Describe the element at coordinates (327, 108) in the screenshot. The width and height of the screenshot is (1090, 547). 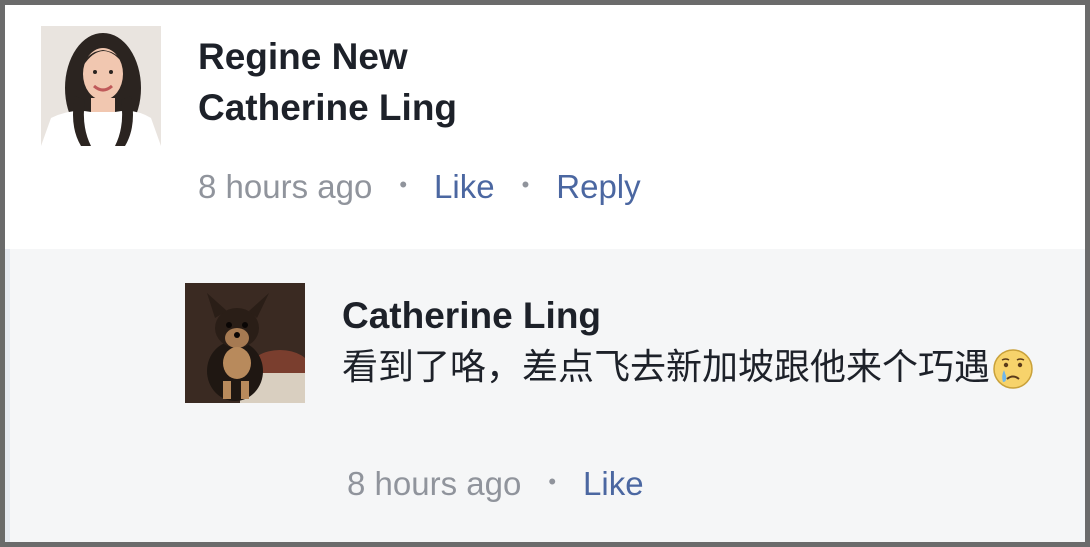
I see `tagged-user-name: Catherine Ling` at that location.